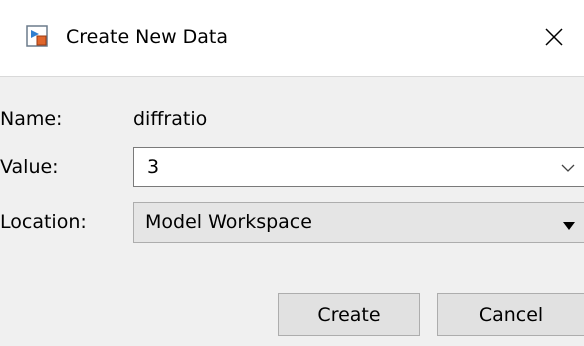  What do you see at coordinates (358, 167) in the screenshot?
I see `value-combobox: 3` at bounding box center [358, 167].